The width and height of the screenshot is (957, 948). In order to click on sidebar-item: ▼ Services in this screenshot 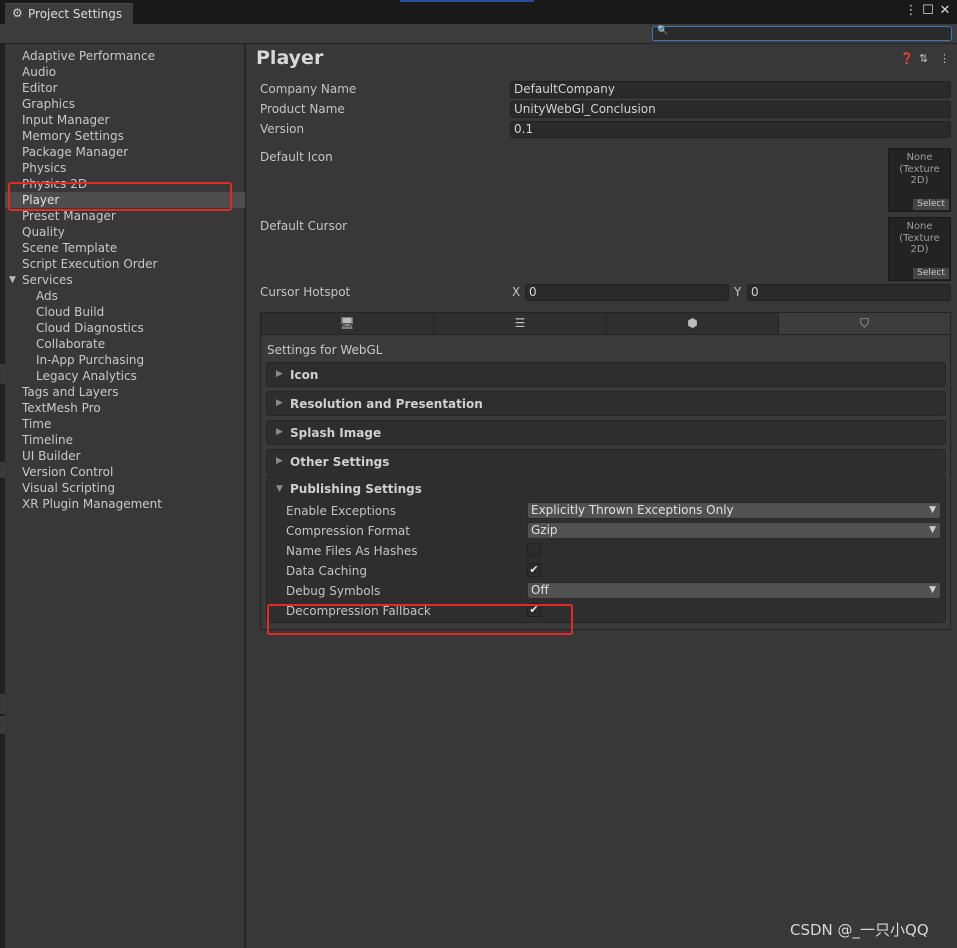, I will do `click(125, 280)`.